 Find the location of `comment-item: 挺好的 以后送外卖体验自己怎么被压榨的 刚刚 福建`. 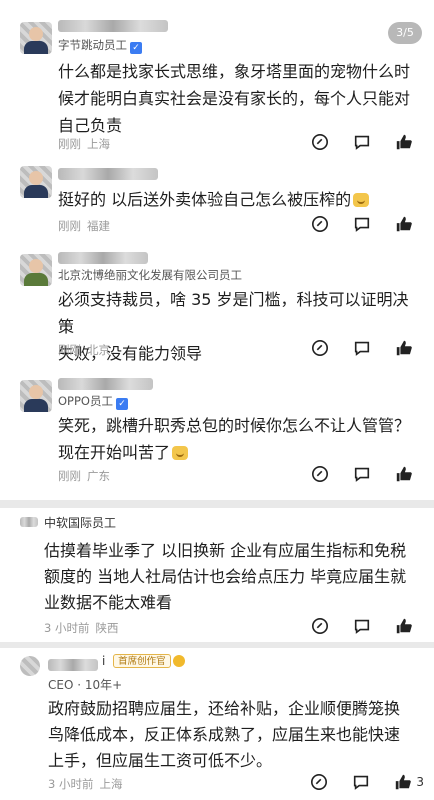

comment-item: 挺好的 以后送外卖体验自己怎么被压榨的 刚刚 福建 is located at coordinates (217, 200).